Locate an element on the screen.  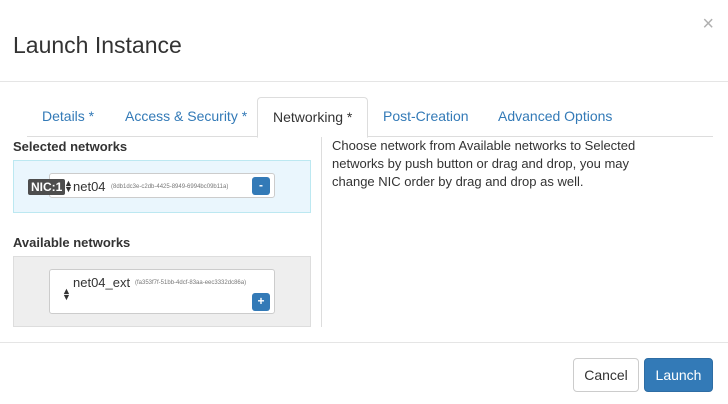
column-divider is located at coordinates (321, 232).